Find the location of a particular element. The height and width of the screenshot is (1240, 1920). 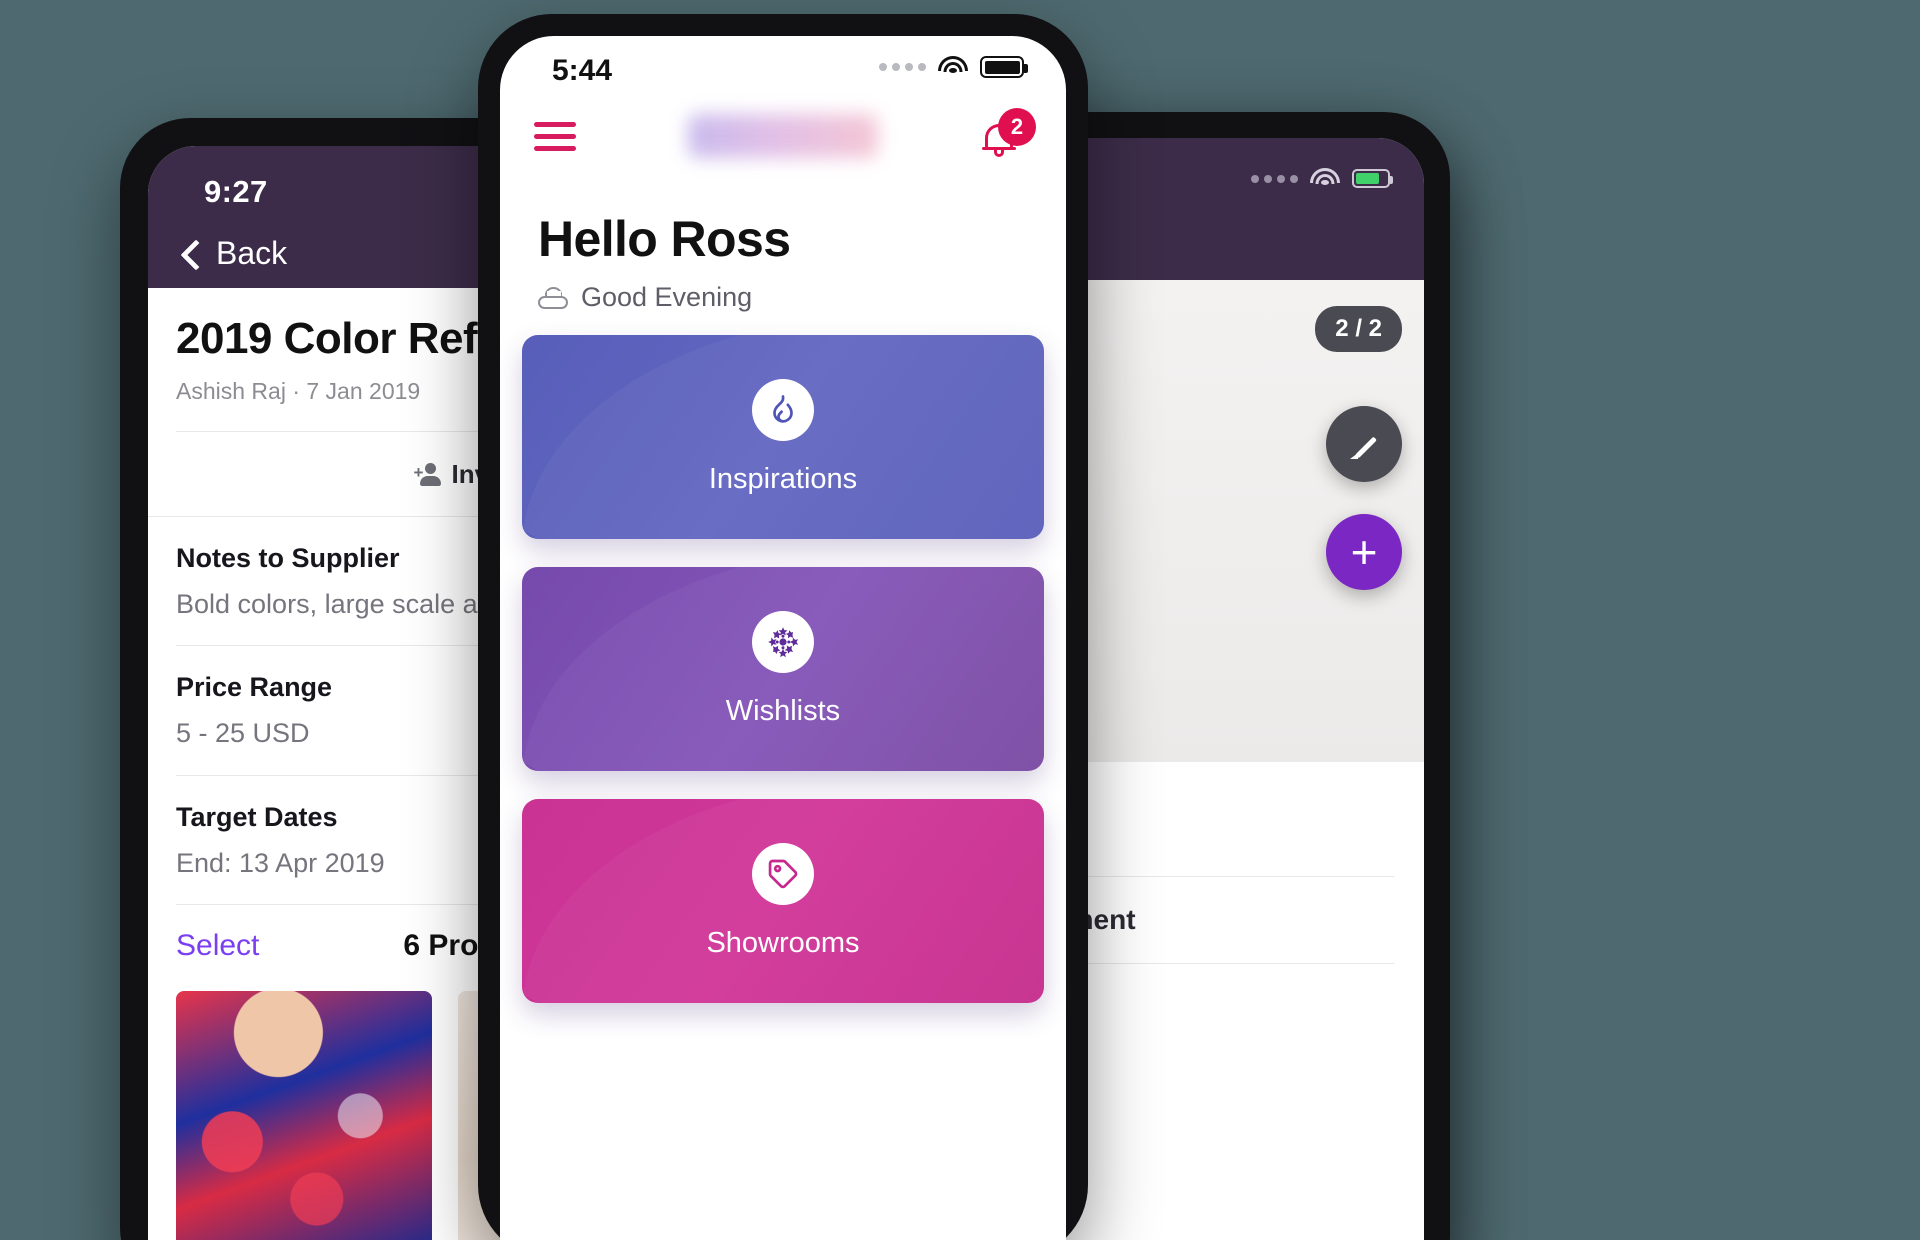

center-top-bar: 2 is located at coordinates (783, 146).